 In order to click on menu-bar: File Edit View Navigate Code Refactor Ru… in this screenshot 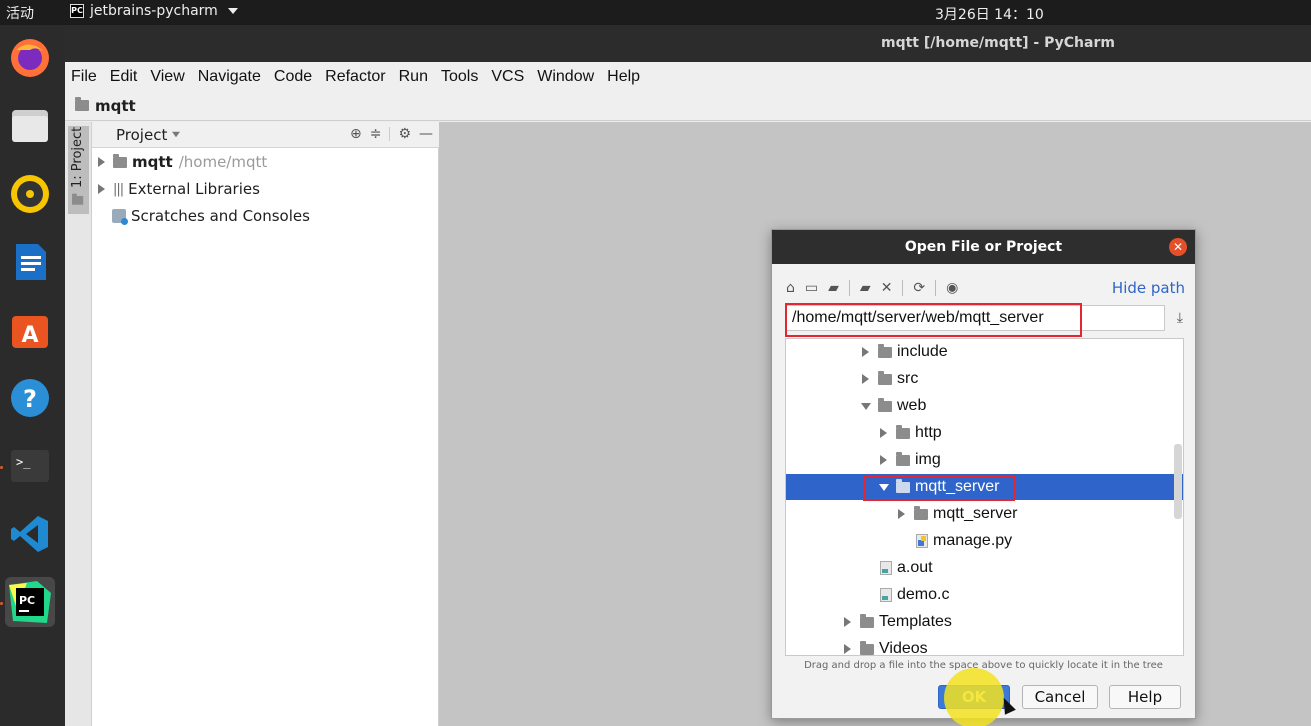, I will do `click(688, 76)`.